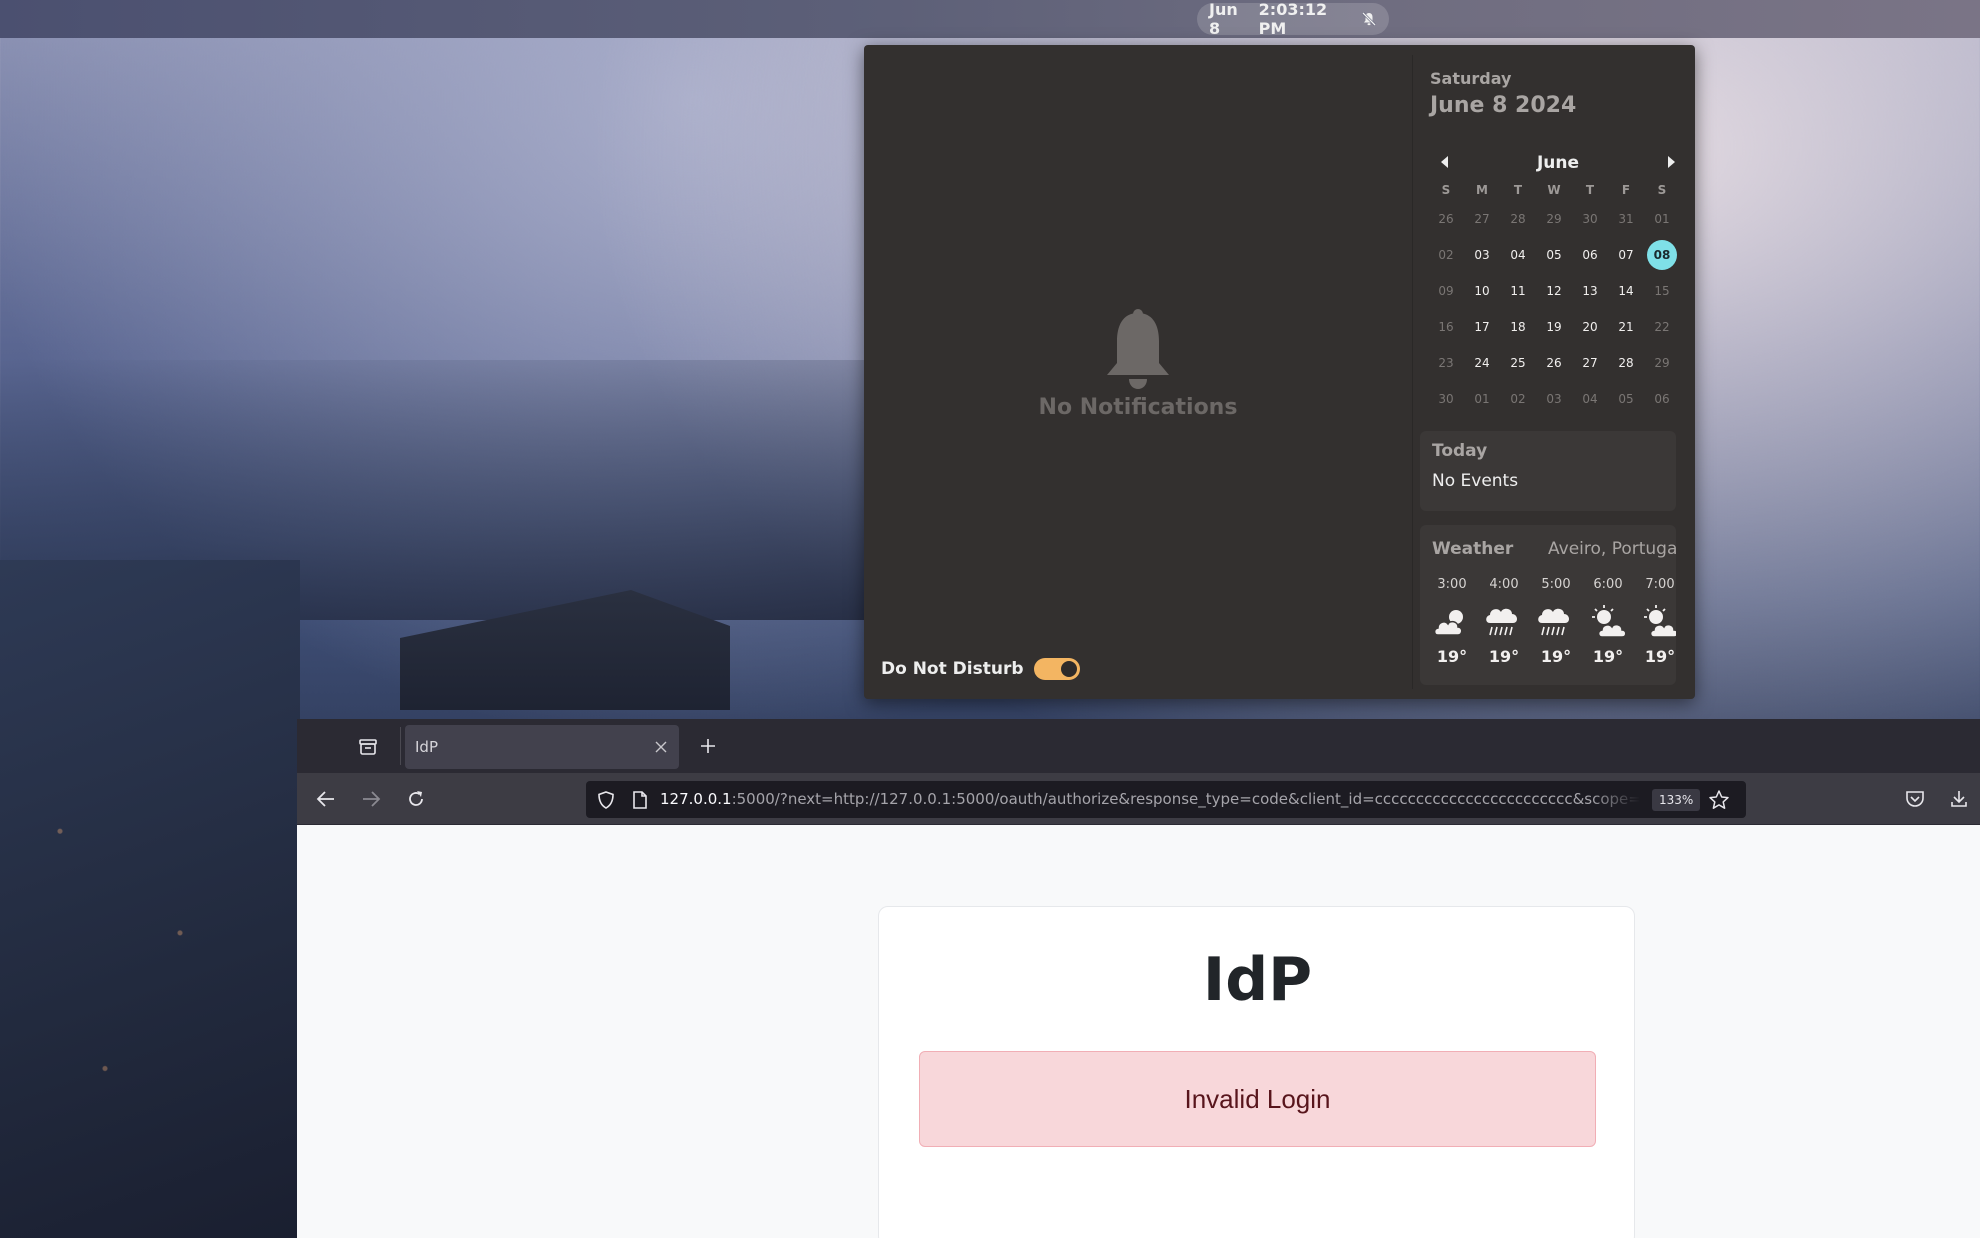 This screenshot has height=1238, width=1980. What do you see at coordinates (150, 899) in the screenshot?
I see `wallpaper-city` at bounding box center [150, 899].